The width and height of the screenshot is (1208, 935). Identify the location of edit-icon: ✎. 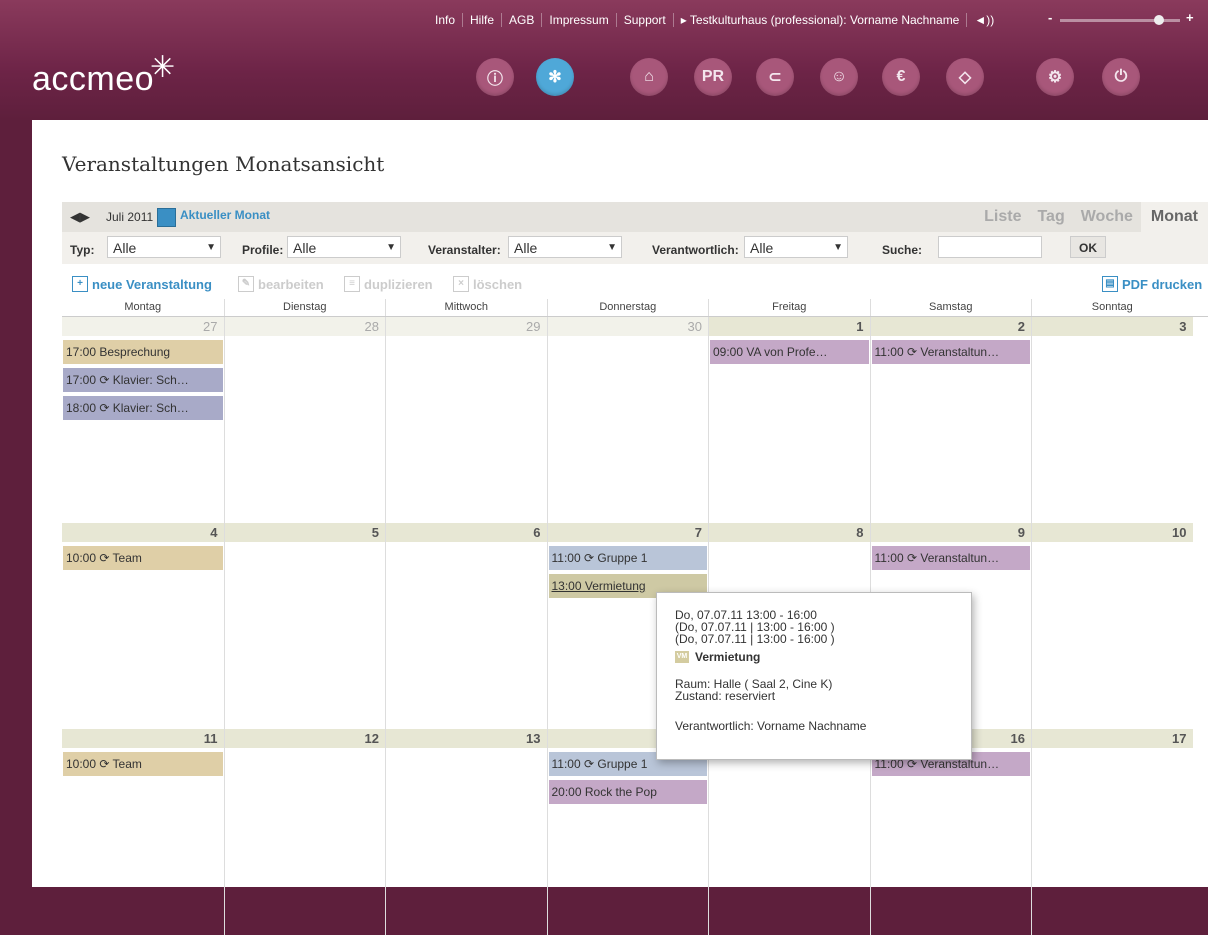
(246, 284).